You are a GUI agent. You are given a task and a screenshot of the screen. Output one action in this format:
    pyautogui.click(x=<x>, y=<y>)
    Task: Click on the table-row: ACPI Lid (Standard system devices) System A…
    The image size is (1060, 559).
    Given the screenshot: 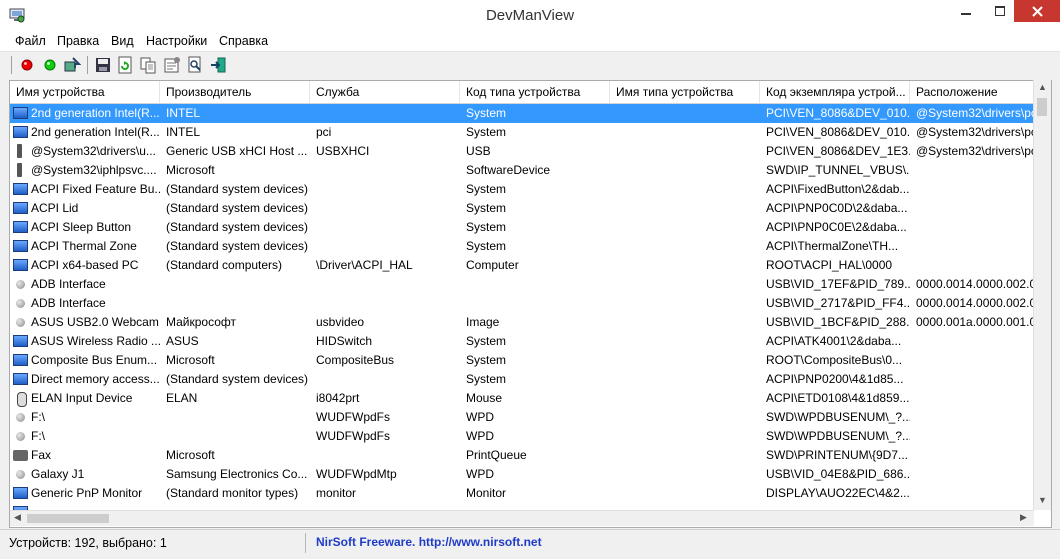 What is the action you would take?
    pyautogui.click(x=522, y=208)
    